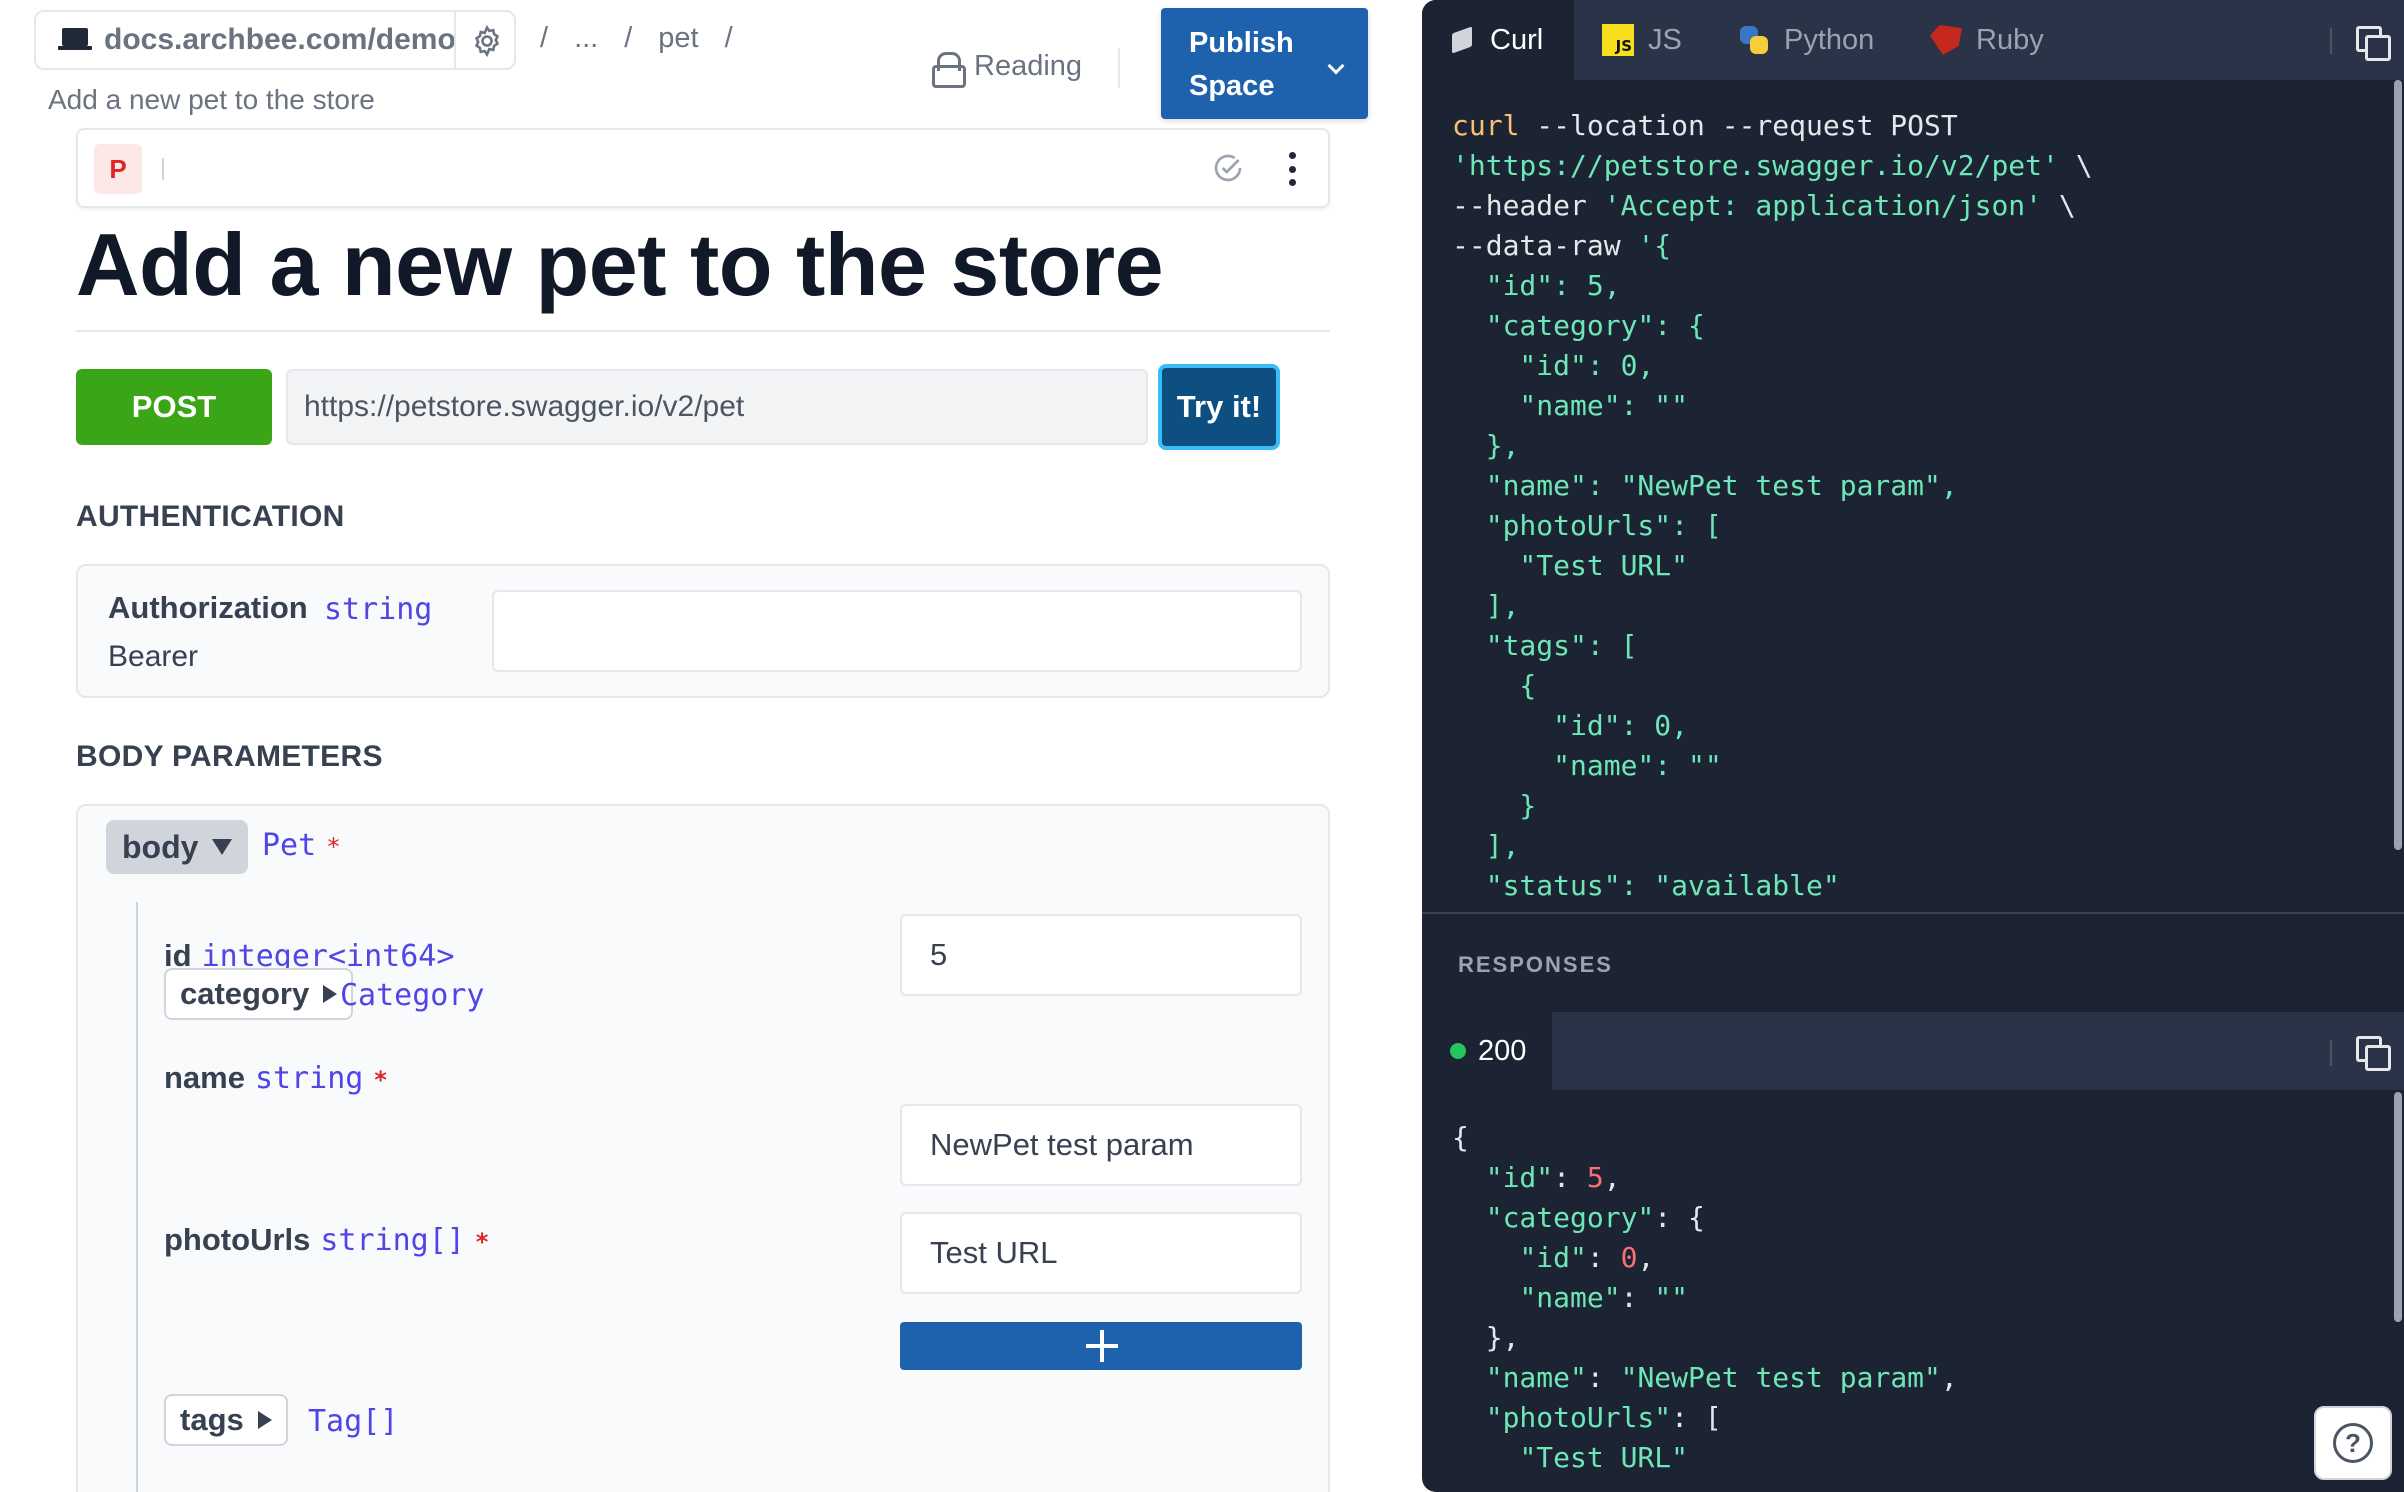 Image resolution: width=2404 pixels, height=1492 pixels. I want to click on tab-js: JS JS, so click(1642, 40).